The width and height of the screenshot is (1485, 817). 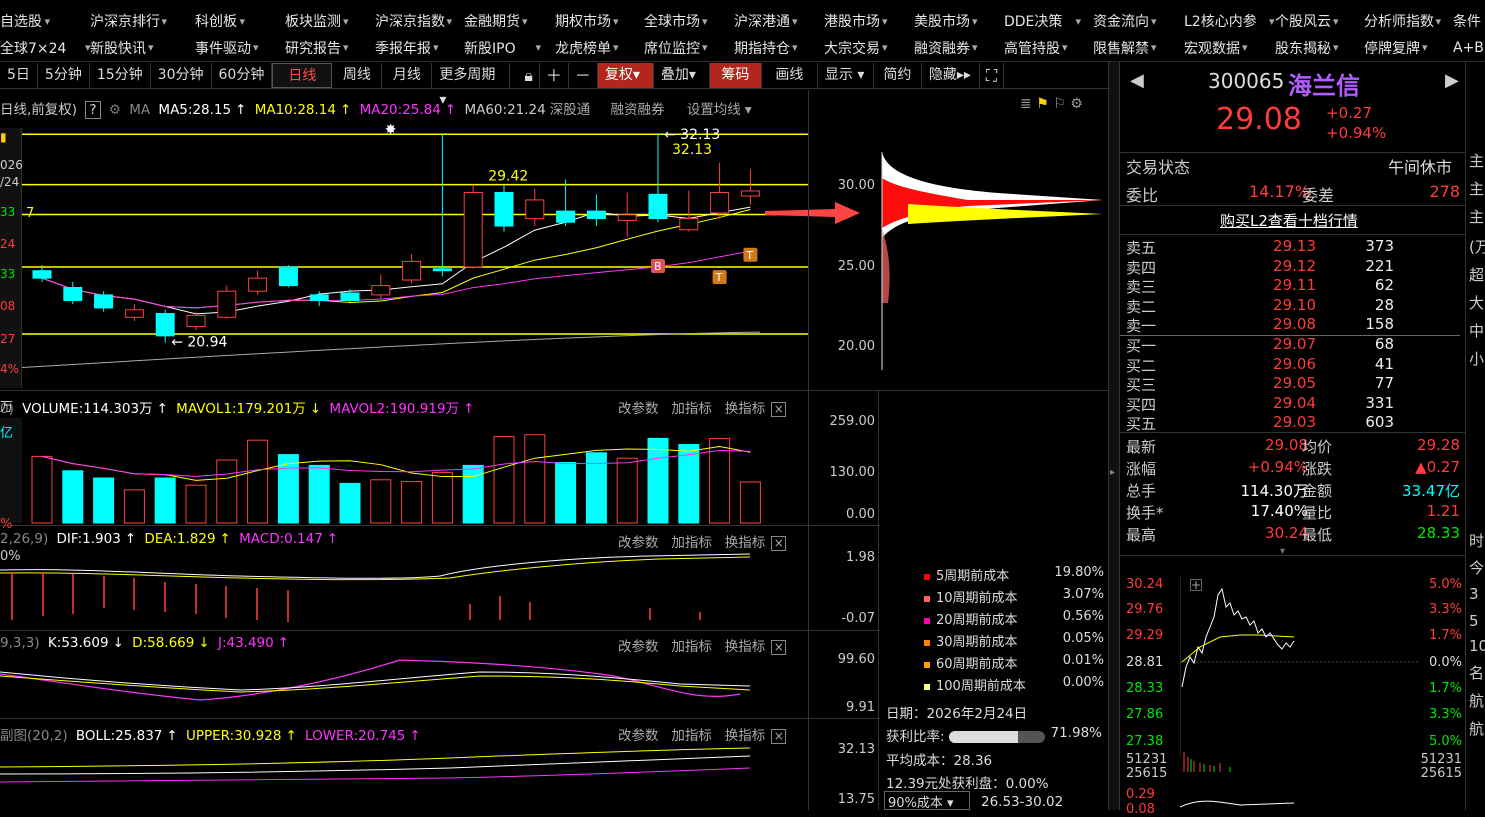 I want to click on period-daily: 日线, so click(x=302, y=75).